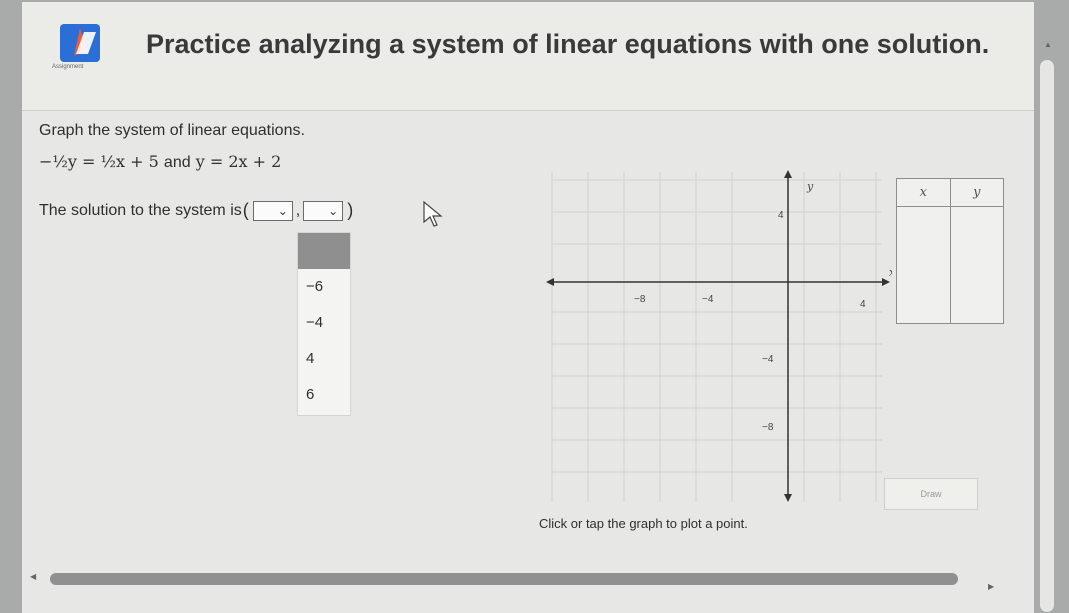 This screenshot has width=1069, height=613. Describe the element at coordinates (140, 210) in the screenshot. I see `solution-prefix: The solution to the system is` at that location.